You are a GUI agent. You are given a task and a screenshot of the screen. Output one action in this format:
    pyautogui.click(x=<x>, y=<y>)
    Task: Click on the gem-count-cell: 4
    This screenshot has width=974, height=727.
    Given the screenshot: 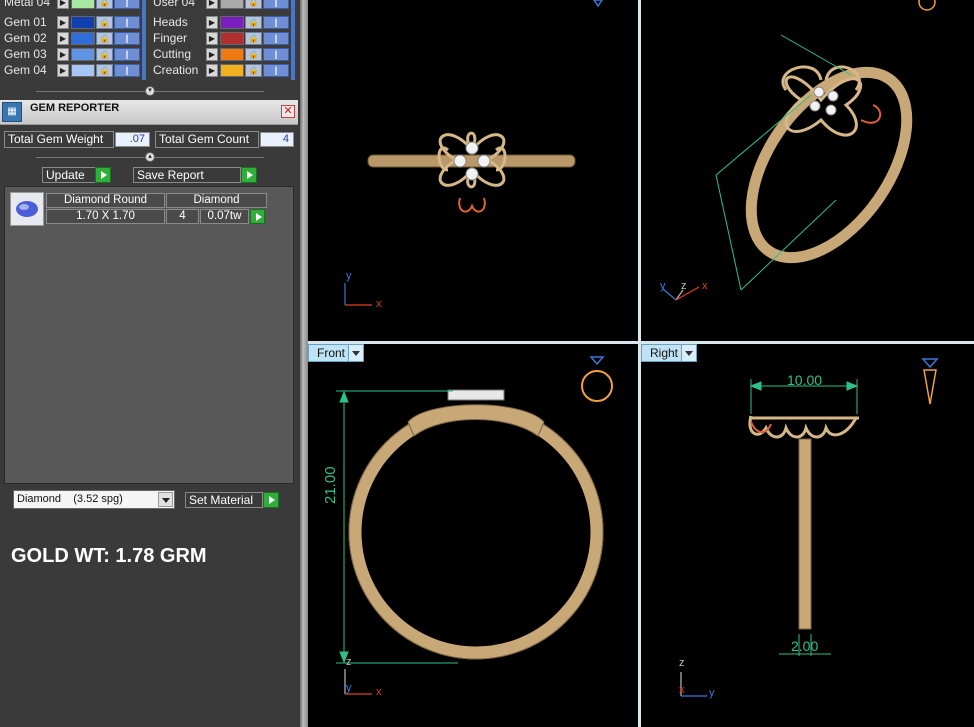 What is the action you would take?
    pyautogui.click(x=182, y=216)
    